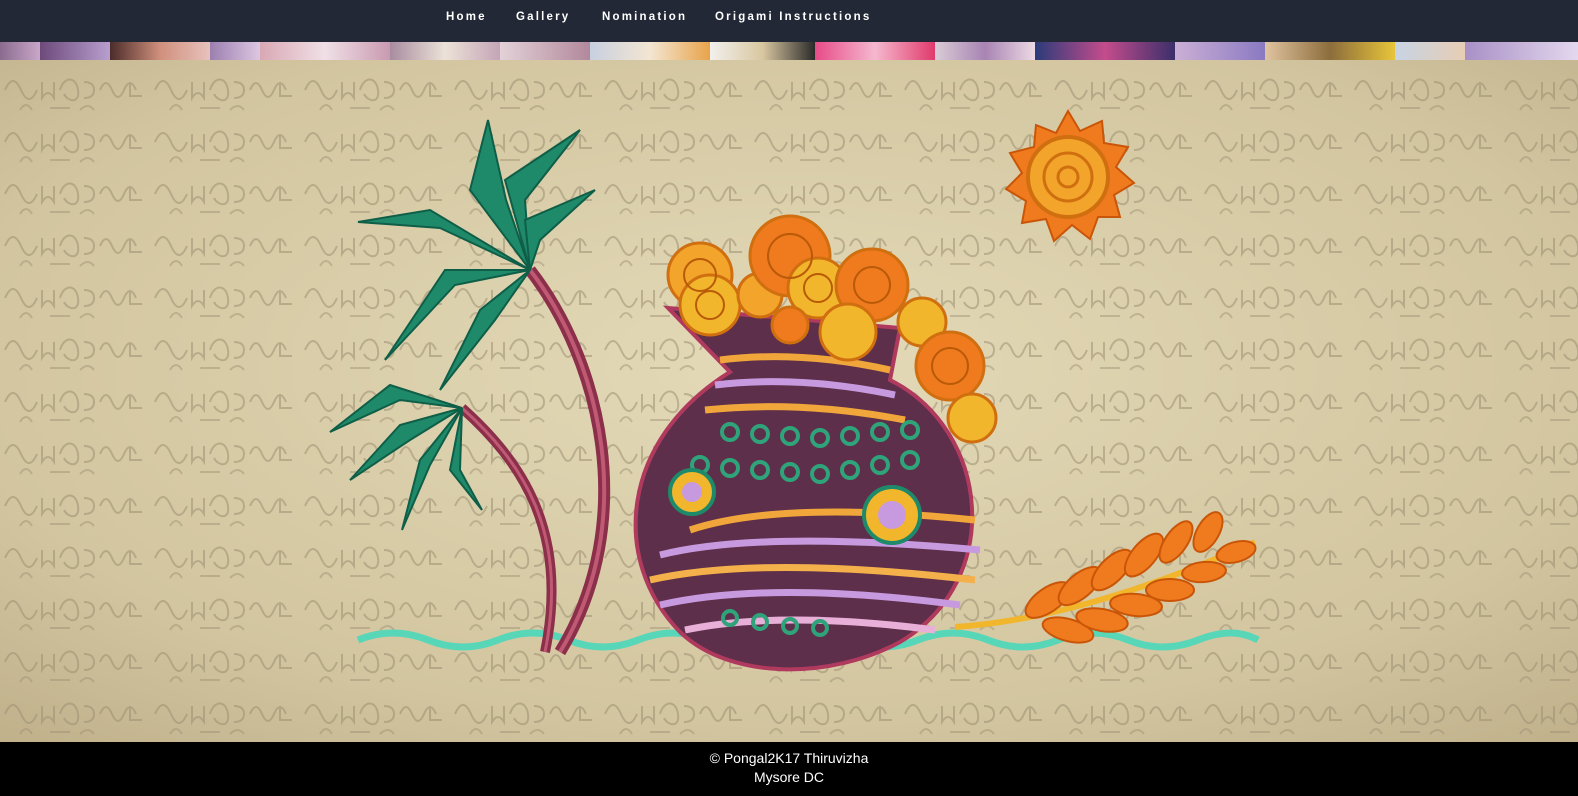 The height and width of the screenshot is (796, 1578). What do you see at coordinates (543, 17) in the screenshot?
I see `nav-gallery-link: Gallery` at bounding box center [543, 17].